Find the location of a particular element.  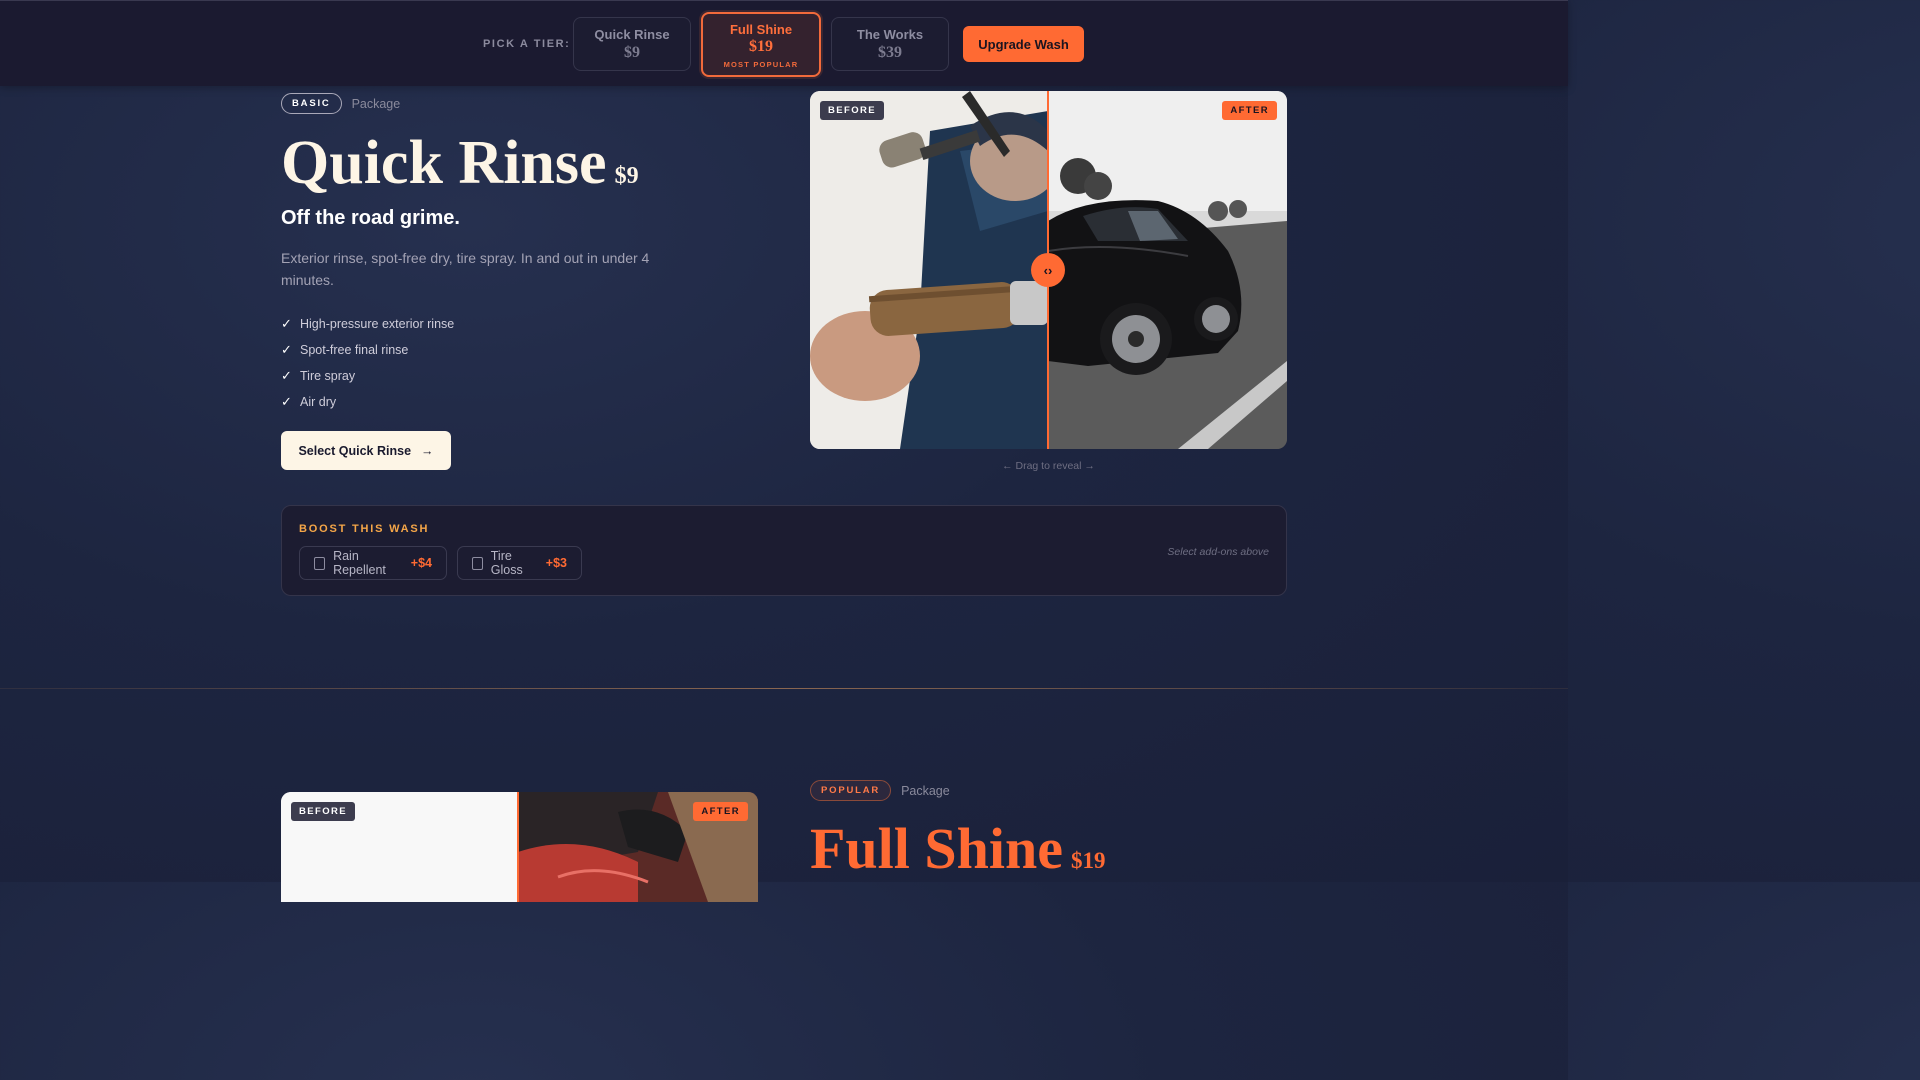

tier-full-shine: Full Shine $19 MOST POPULAR is located at coordinates (761, 44).